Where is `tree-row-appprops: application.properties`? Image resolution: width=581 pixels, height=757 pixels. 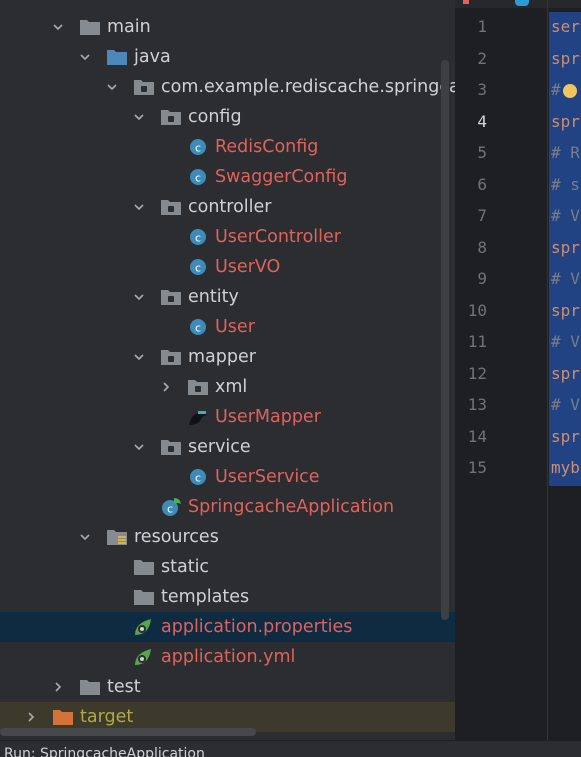 tree-row-appprops: application.properties is located at coordinates (227, 627).